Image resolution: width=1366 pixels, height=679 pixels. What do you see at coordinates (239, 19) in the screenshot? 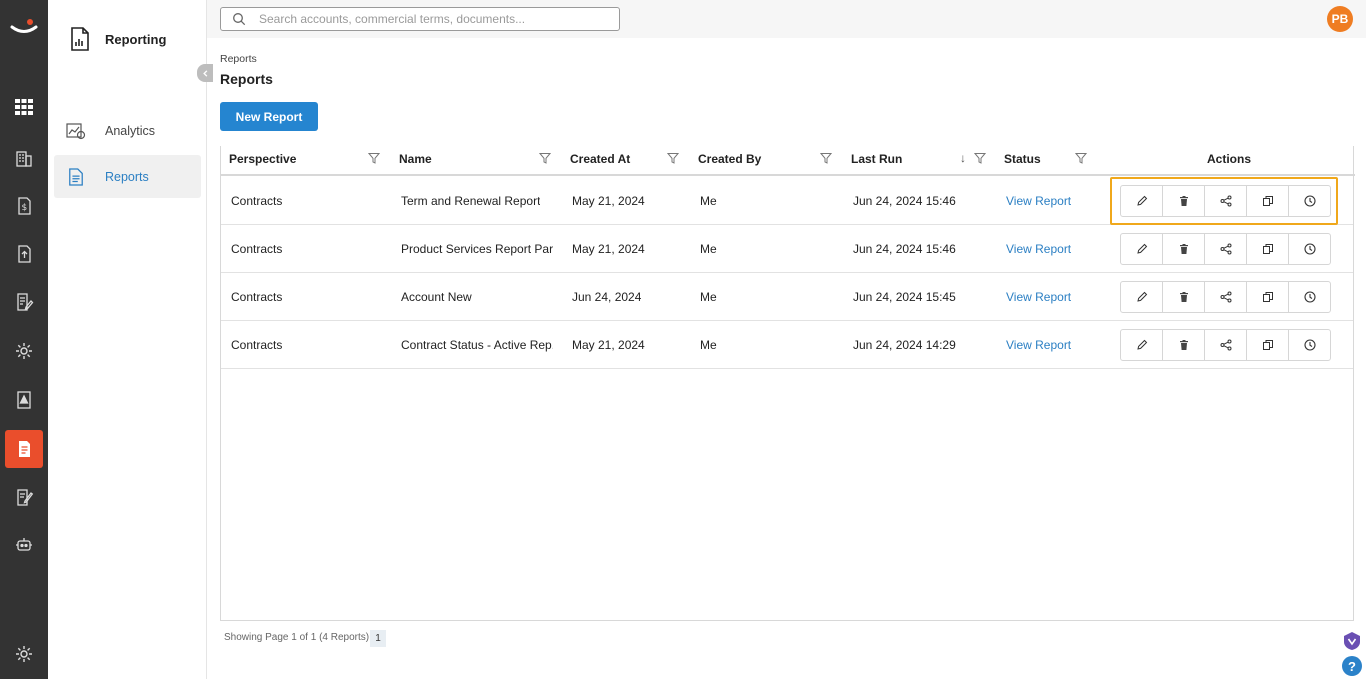
I see `search-icon` at bounding box center [239, 19].